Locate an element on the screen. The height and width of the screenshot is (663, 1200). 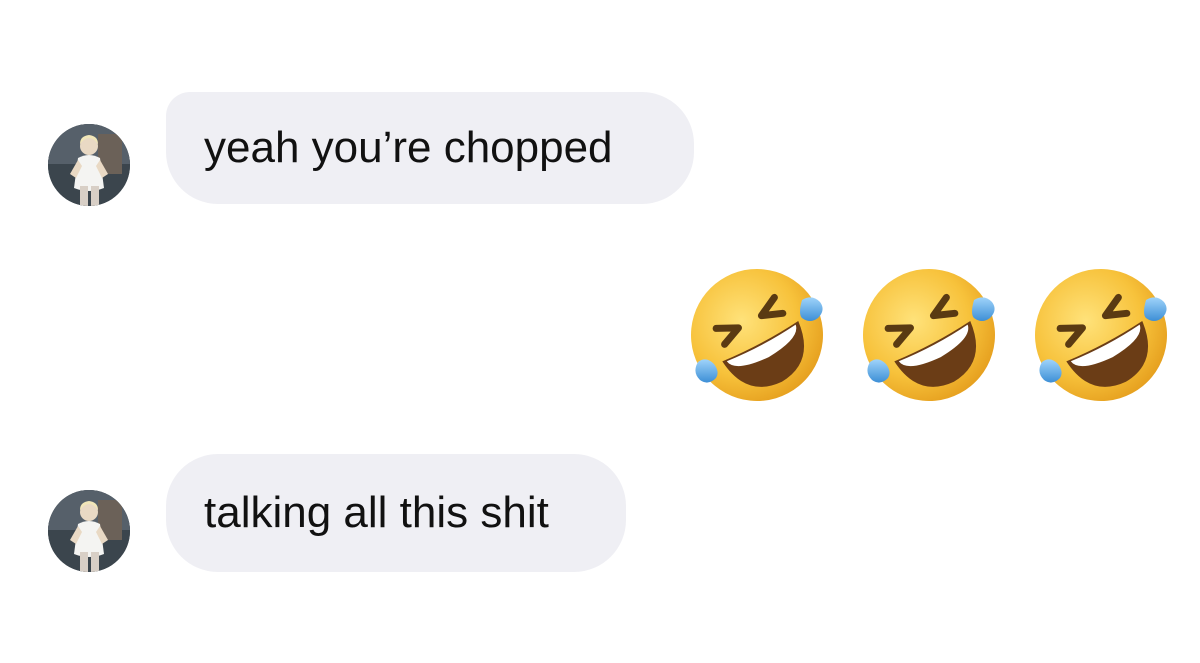
incoming-message-bubble: yeah you’re chopped is located at coordinates (430, 148).